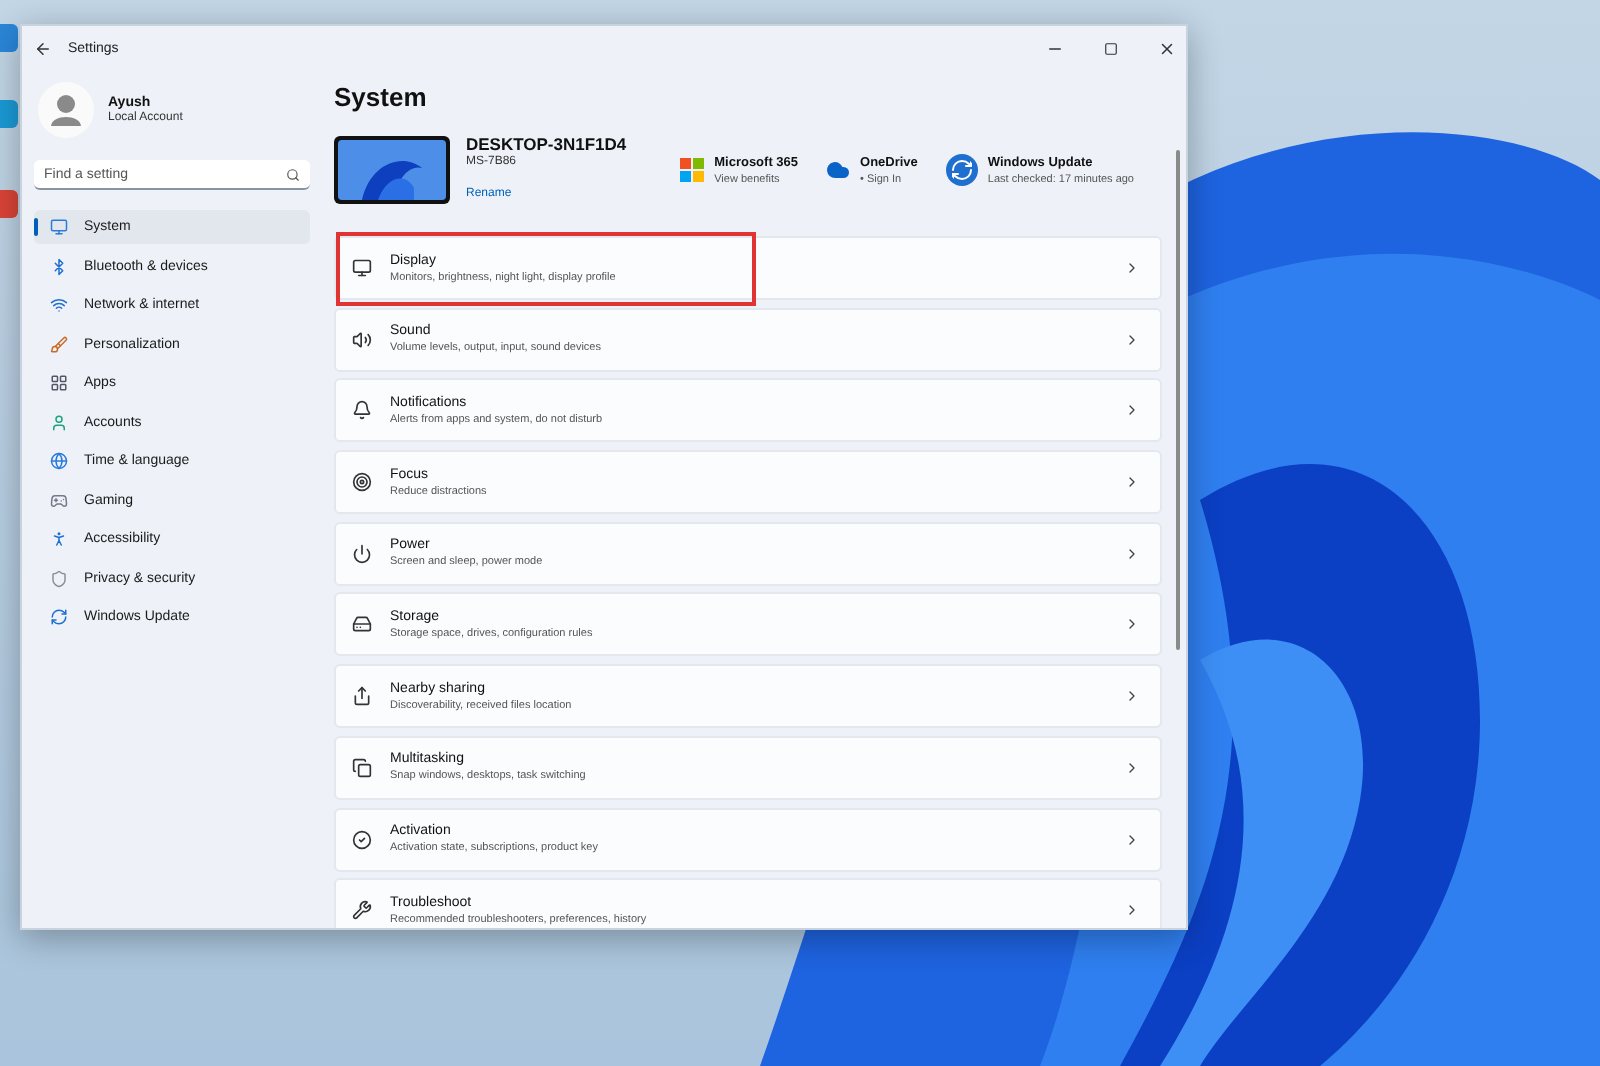 This screenshot has width=1600, height=1066. Describe the element at coordinates (838, 170) in the screenshot. I see `cloud-icon` at that location.